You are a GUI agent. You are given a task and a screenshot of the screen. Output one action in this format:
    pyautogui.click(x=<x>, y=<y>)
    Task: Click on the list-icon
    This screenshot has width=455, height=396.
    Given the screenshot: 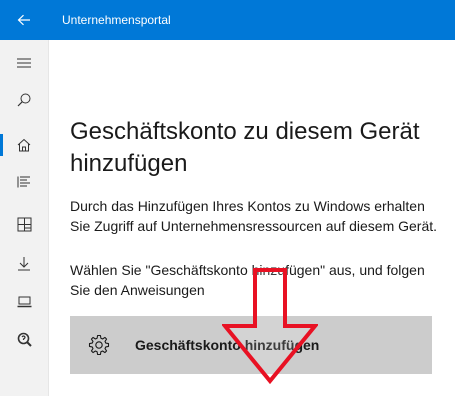 What is the action you would take?
    pyautogui.click(x=23, y=182)
    